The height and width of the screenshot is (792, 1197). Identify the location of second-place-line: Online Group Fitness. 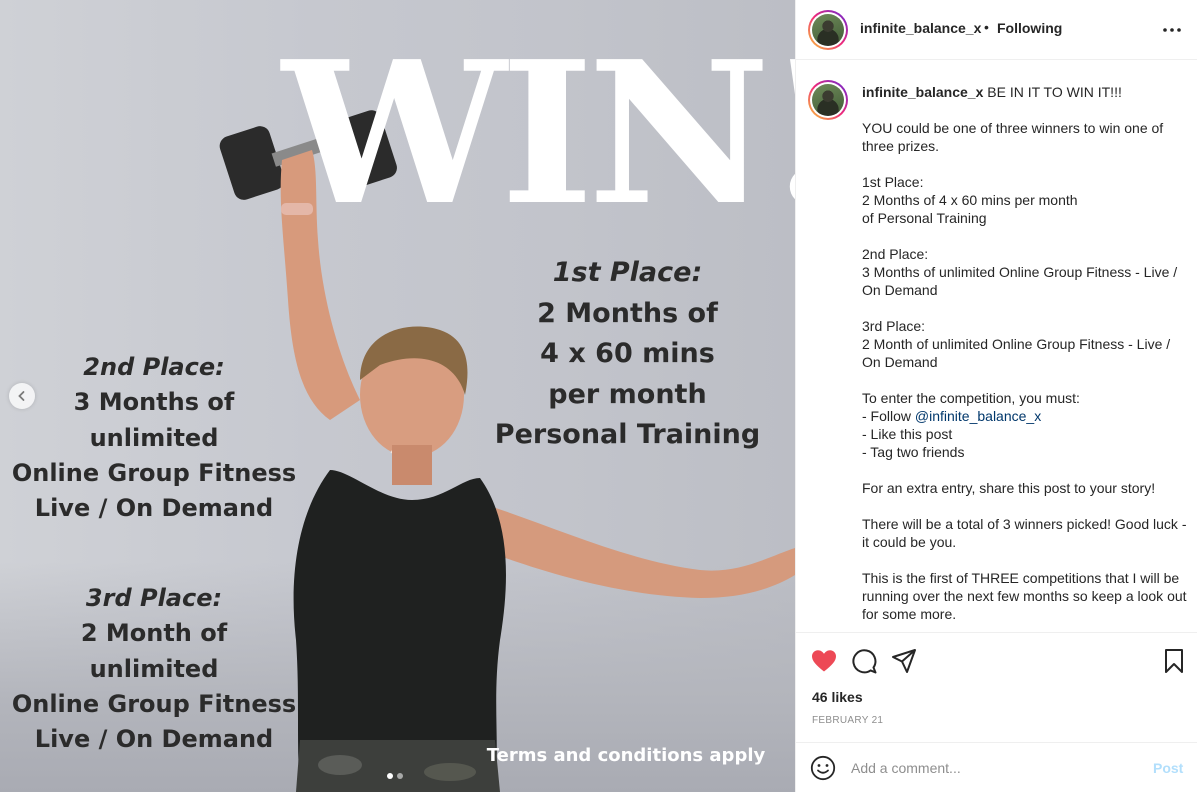
(154, 472).